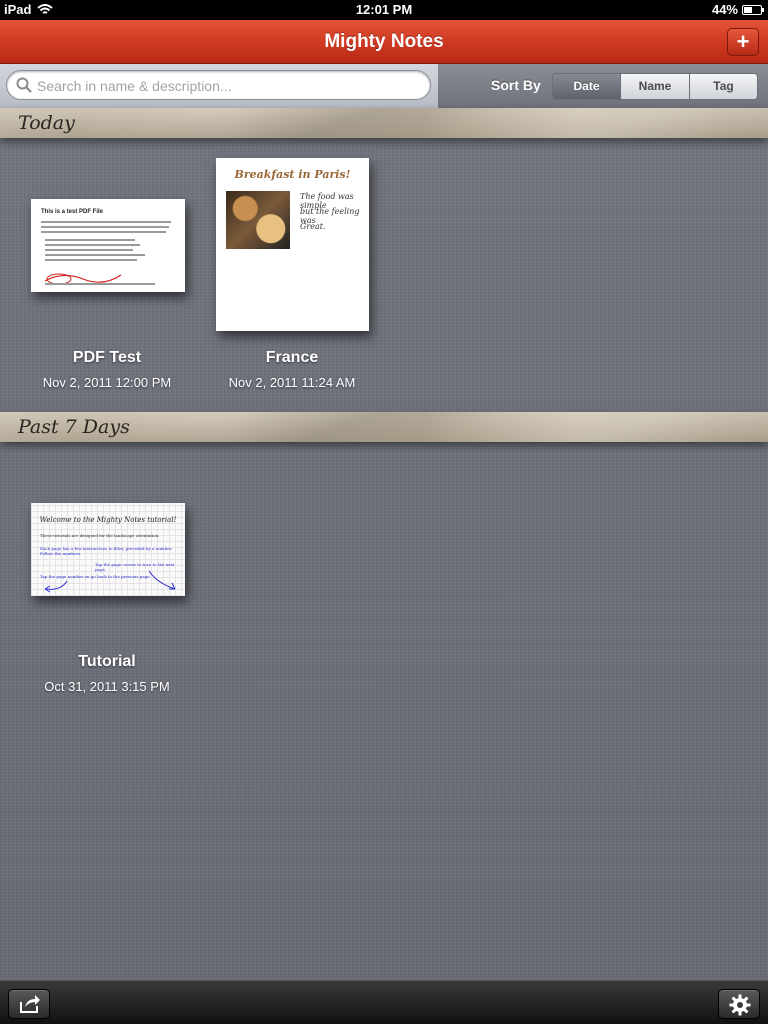  I want to click on sort-date-button: Date, so click(586, 86).